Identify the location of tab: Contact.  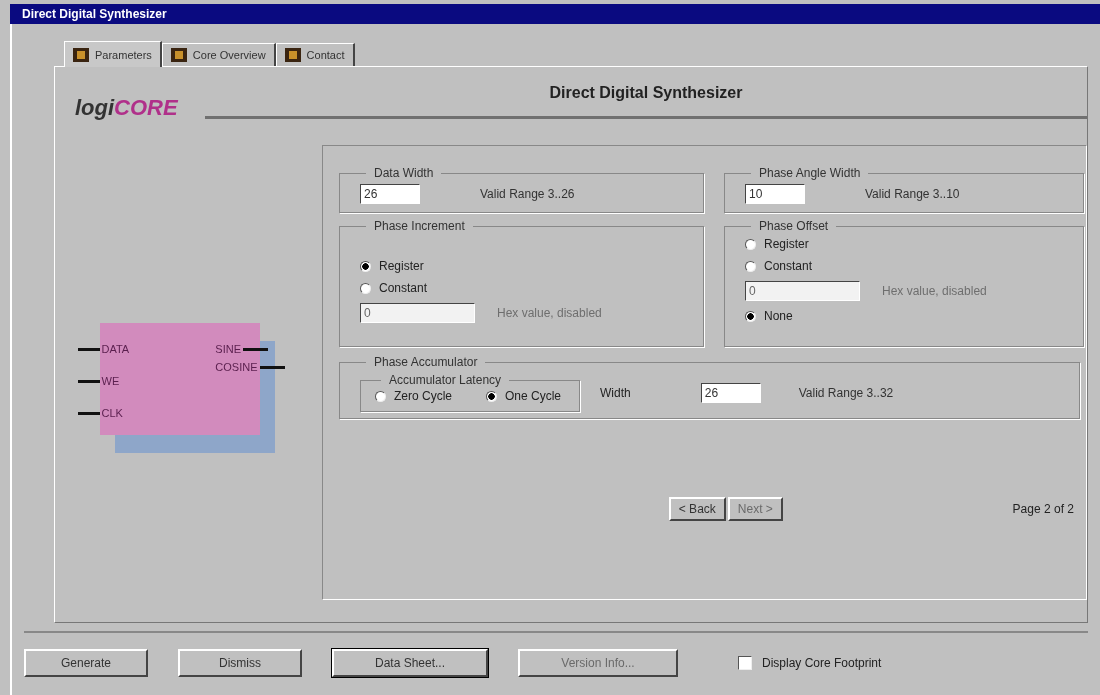
(315, 54).